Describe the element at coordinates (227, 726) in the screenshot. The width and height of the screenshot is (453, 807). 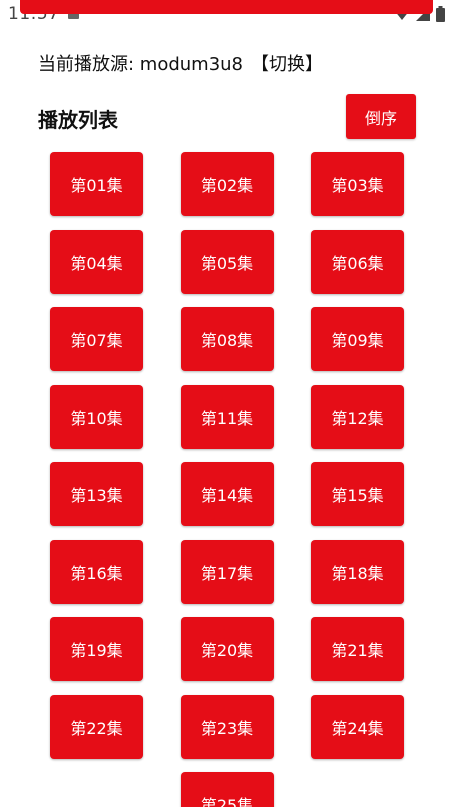
I see `episode-button: 第23集` at that location.